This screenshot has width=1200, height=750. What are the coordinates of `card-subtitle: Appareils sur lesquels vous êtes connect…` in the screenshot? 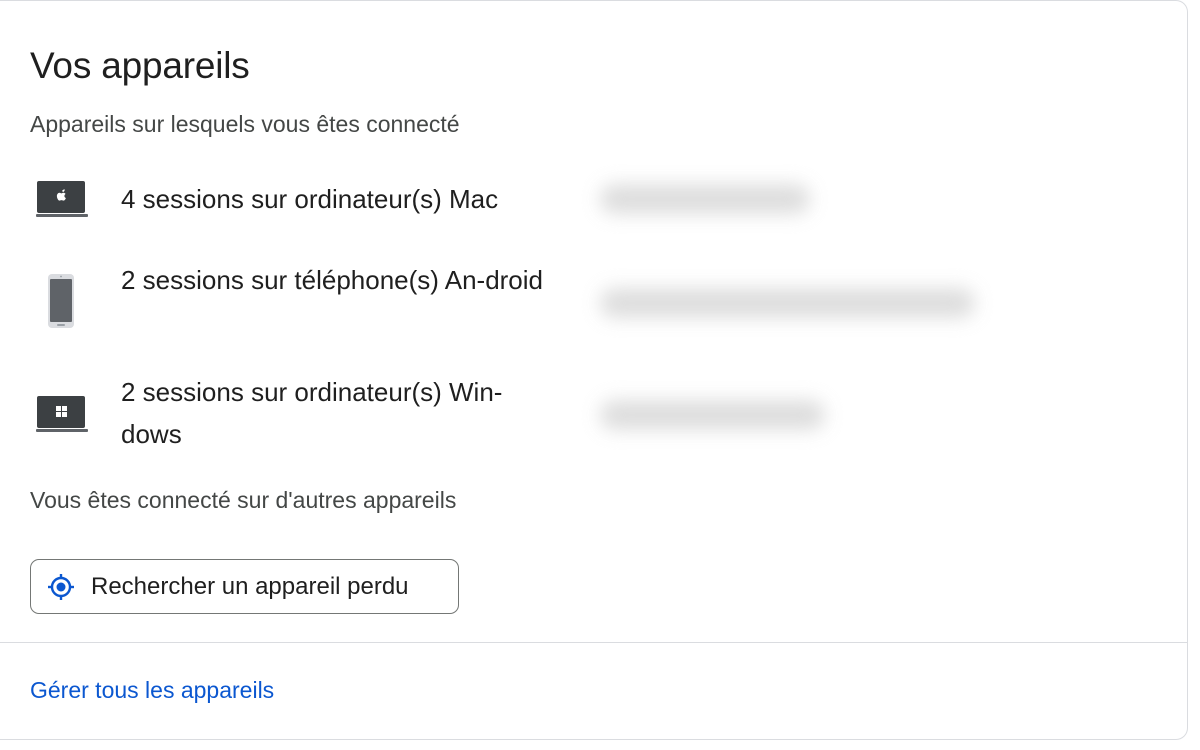 It's located at (245, 124).